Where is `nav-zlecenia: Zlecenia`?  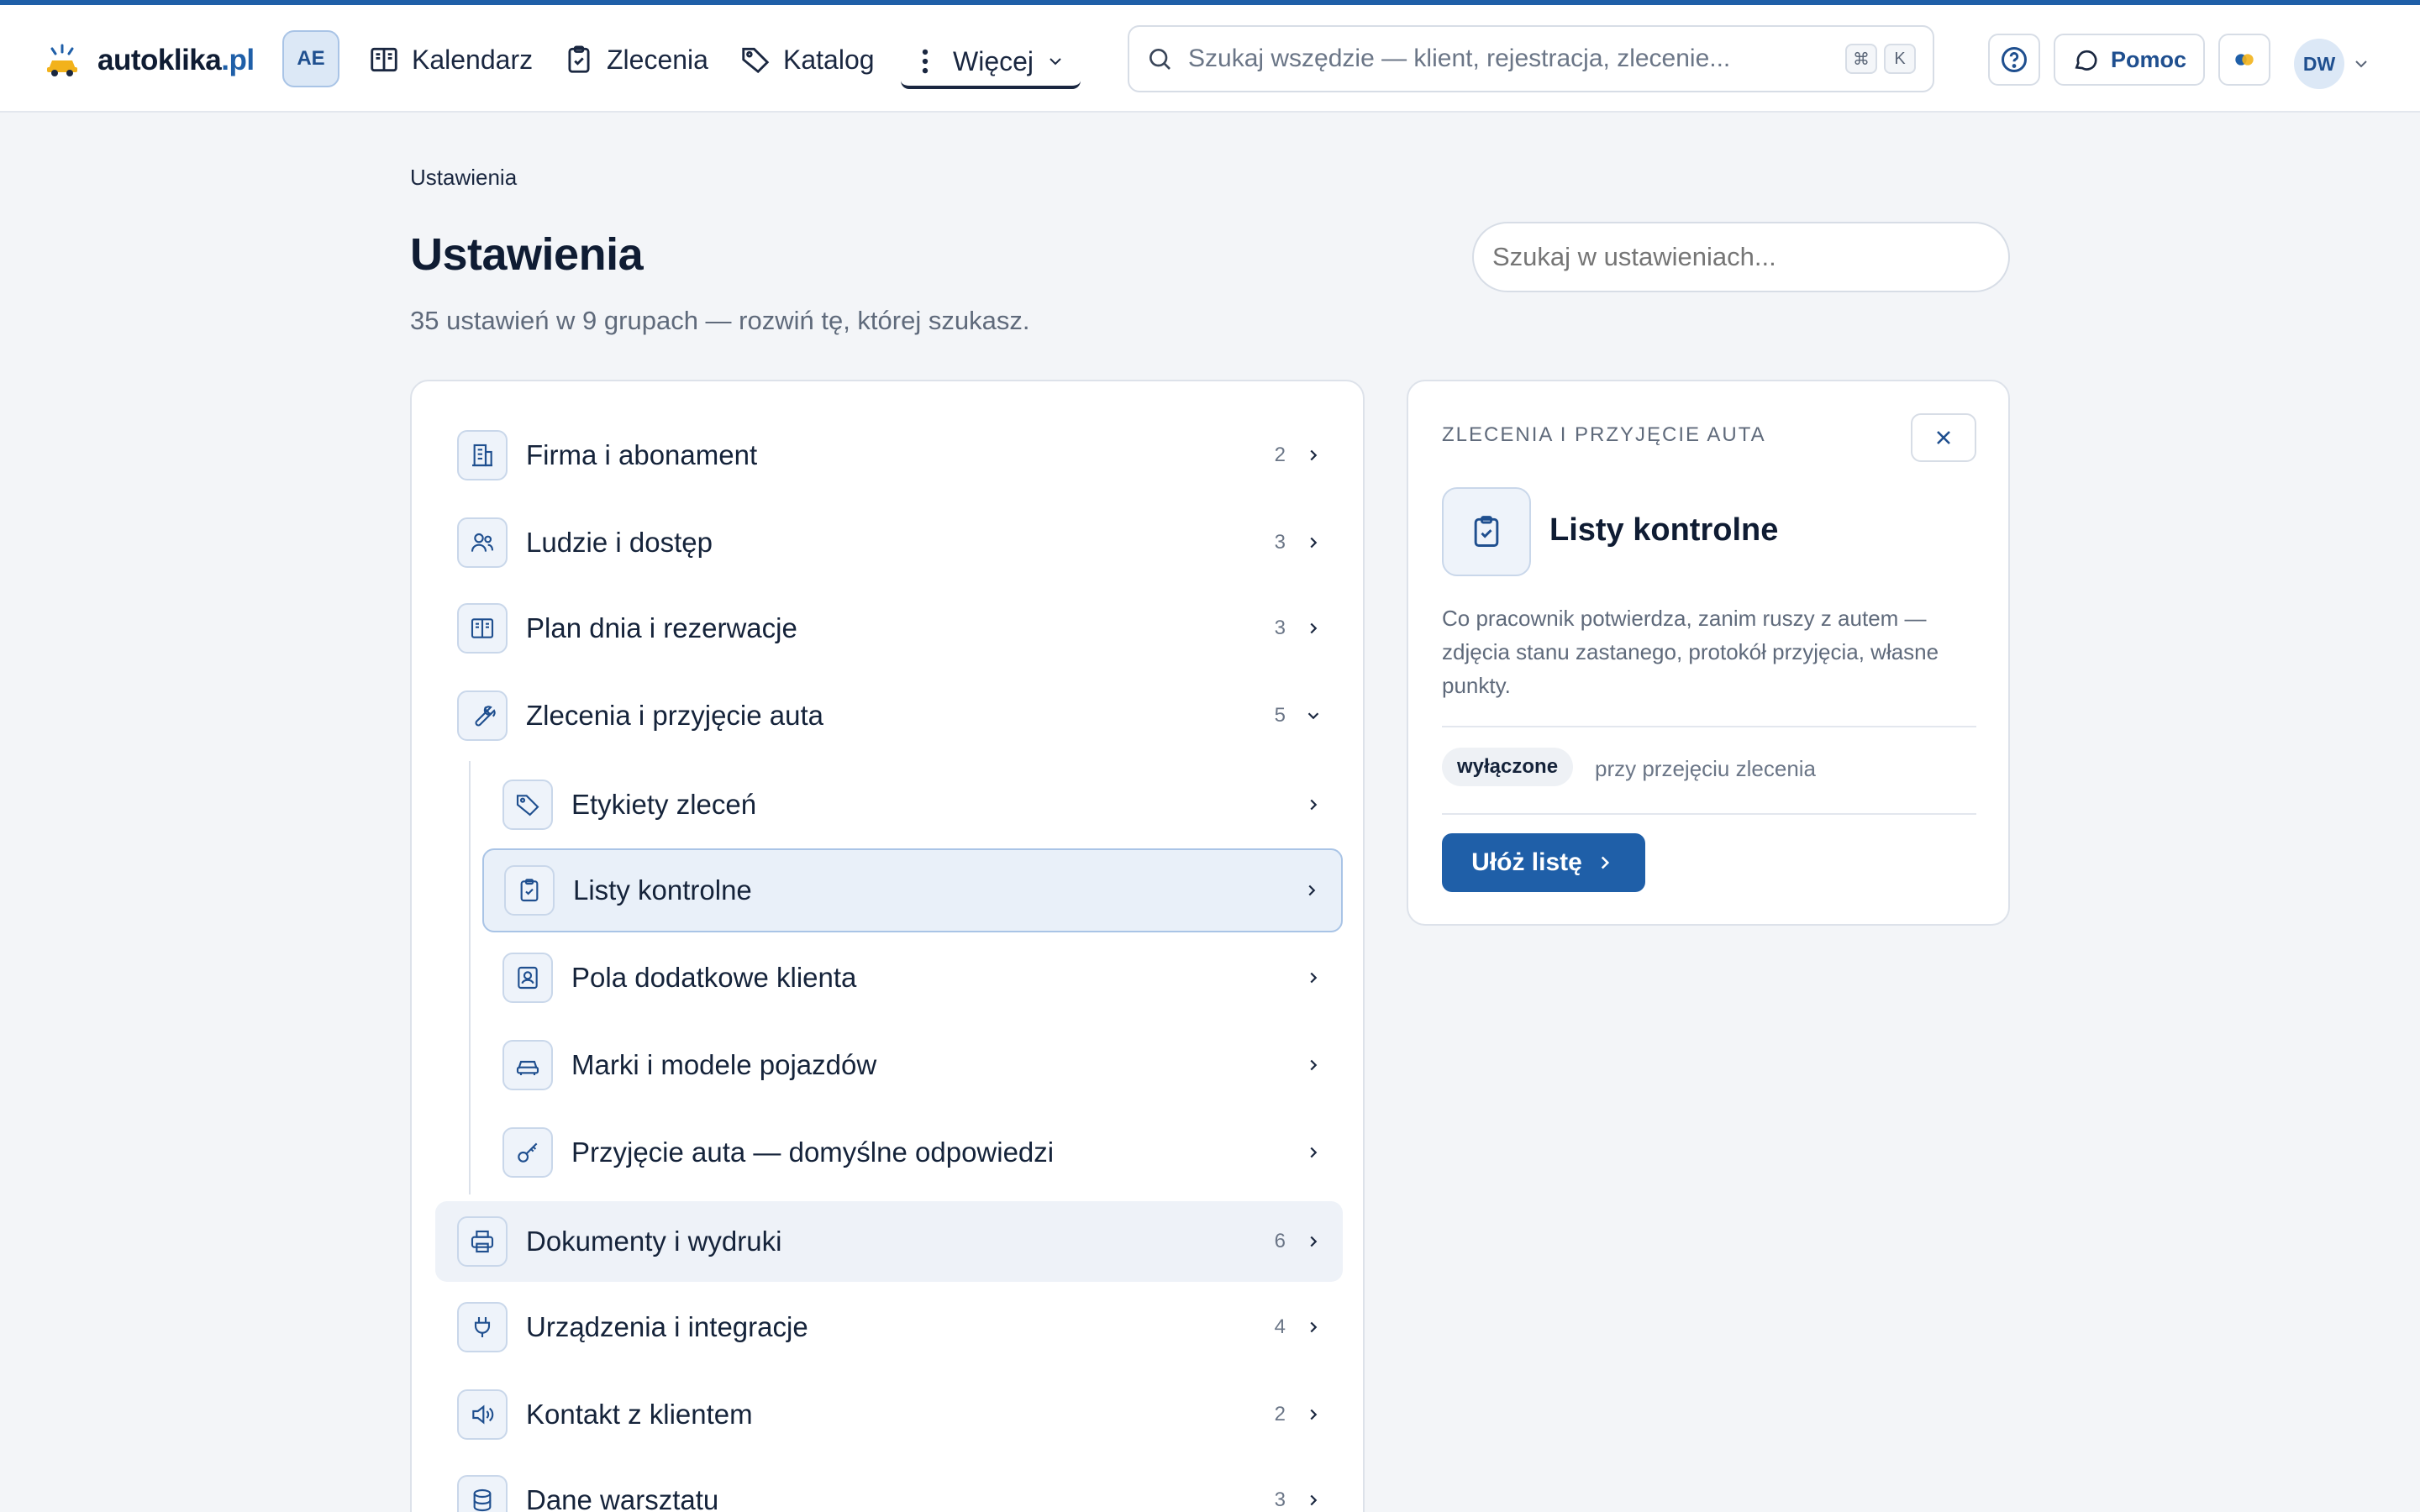
nav-zlecenia: Zlecenia is located at coordinates (635, 60).